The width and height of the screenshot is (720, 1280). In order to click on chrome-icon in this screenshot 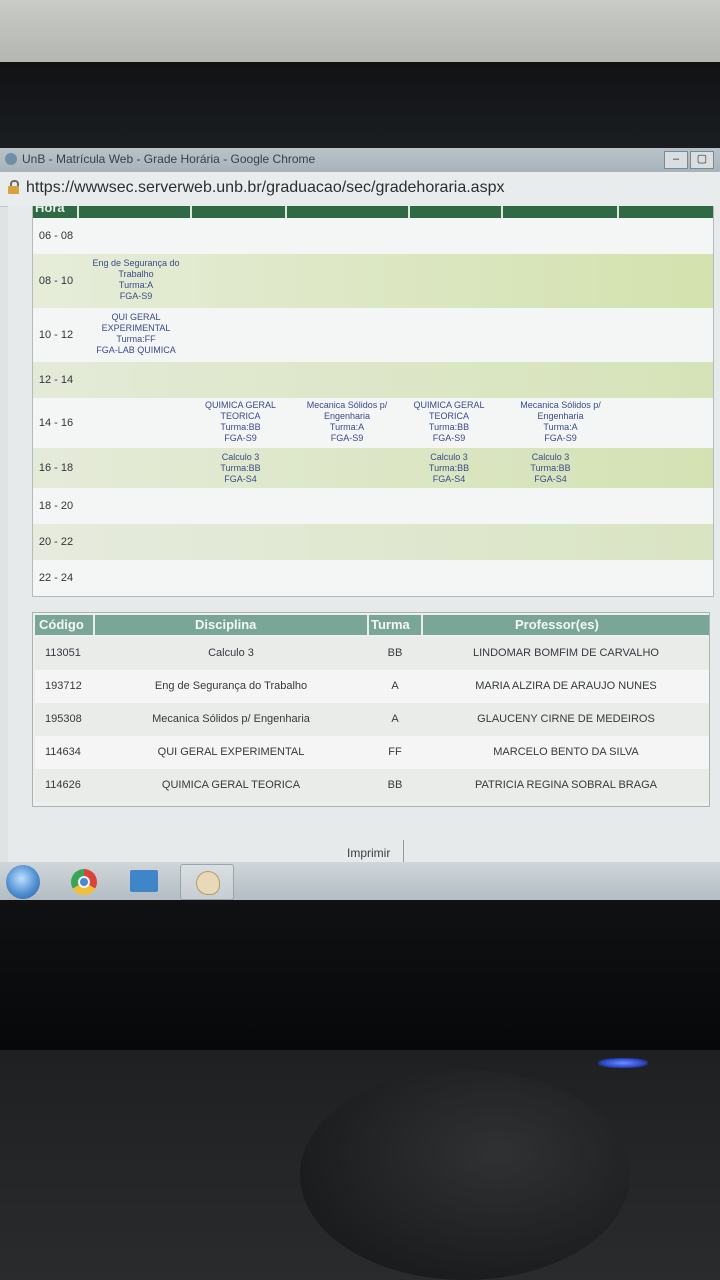, I will do `click(84, 882)`.